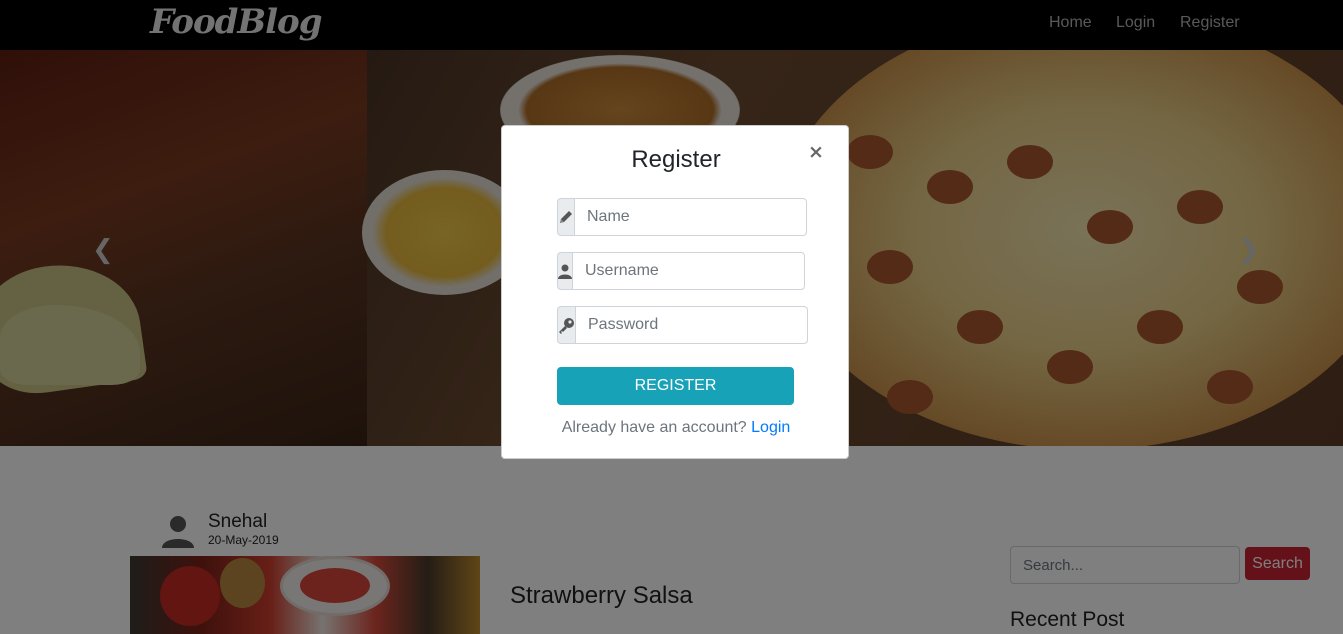 Image resolution: width=1343 pixels, height=634 pixels. Describe the element at coordinates (675, 386) in the screenshot. I see `register-button: REGISTER` at that location.